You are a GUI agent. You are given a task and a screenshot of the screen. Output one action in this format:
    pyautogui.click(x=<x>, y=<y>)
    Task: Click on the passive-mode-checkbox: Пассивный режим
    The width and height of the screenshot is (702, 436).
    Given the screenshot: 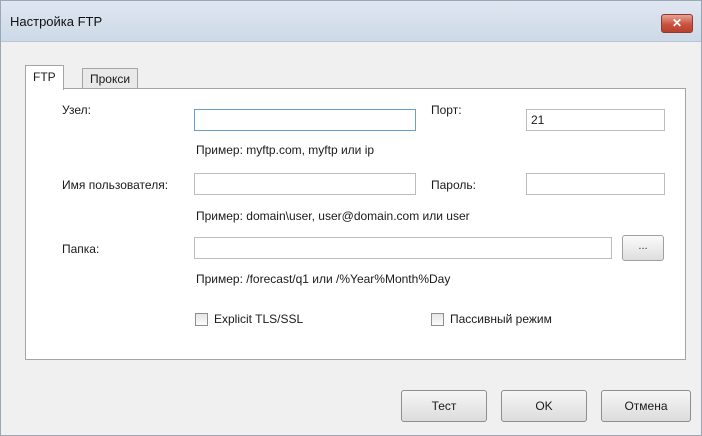 What is the action you would take?
    pyautogui.click(x=491, y=319)
    